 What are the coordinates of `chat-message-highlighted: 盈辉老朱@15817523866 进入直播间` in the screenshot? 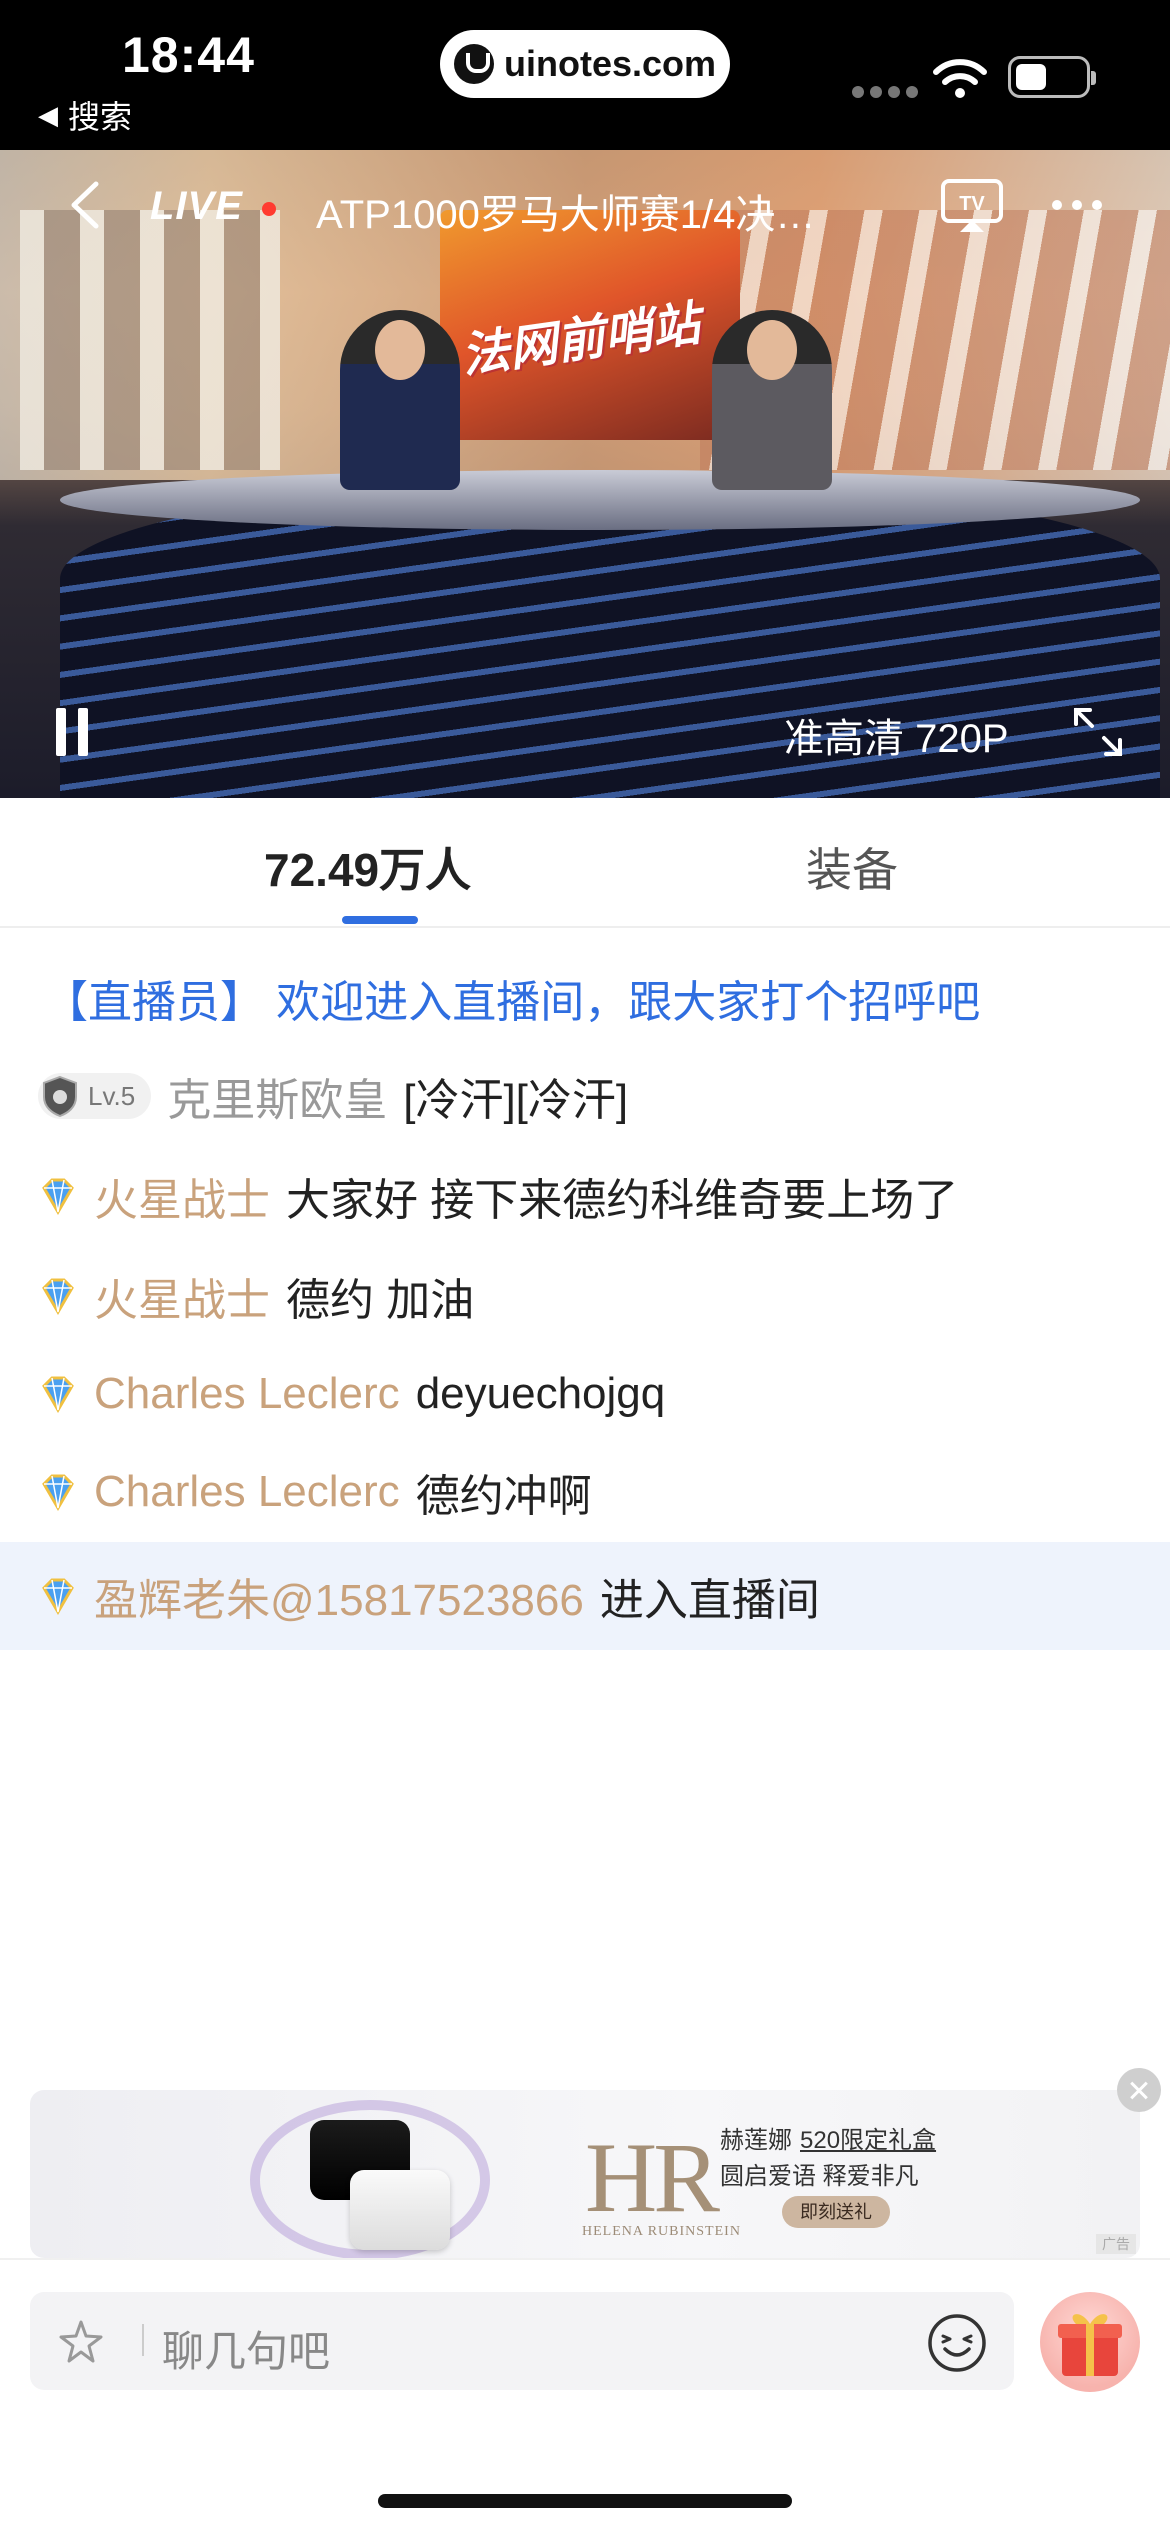 It's located at (585, 1596).